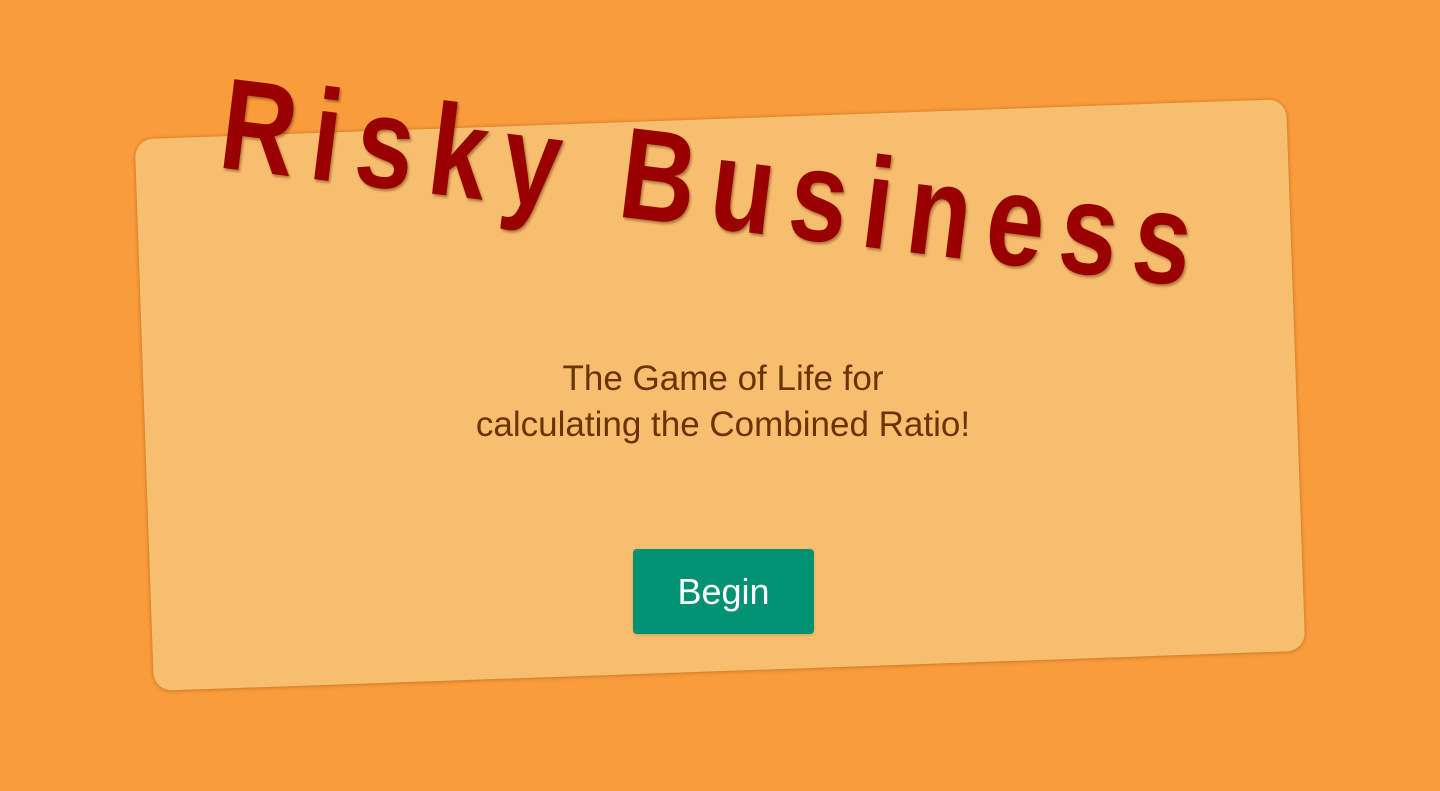 The width and height of the screenshot is (1440, 791). What do you see at coordinates (723, 591) in the screenshot?
I see `begin-button: Begin` at bounding box center [723, 591].